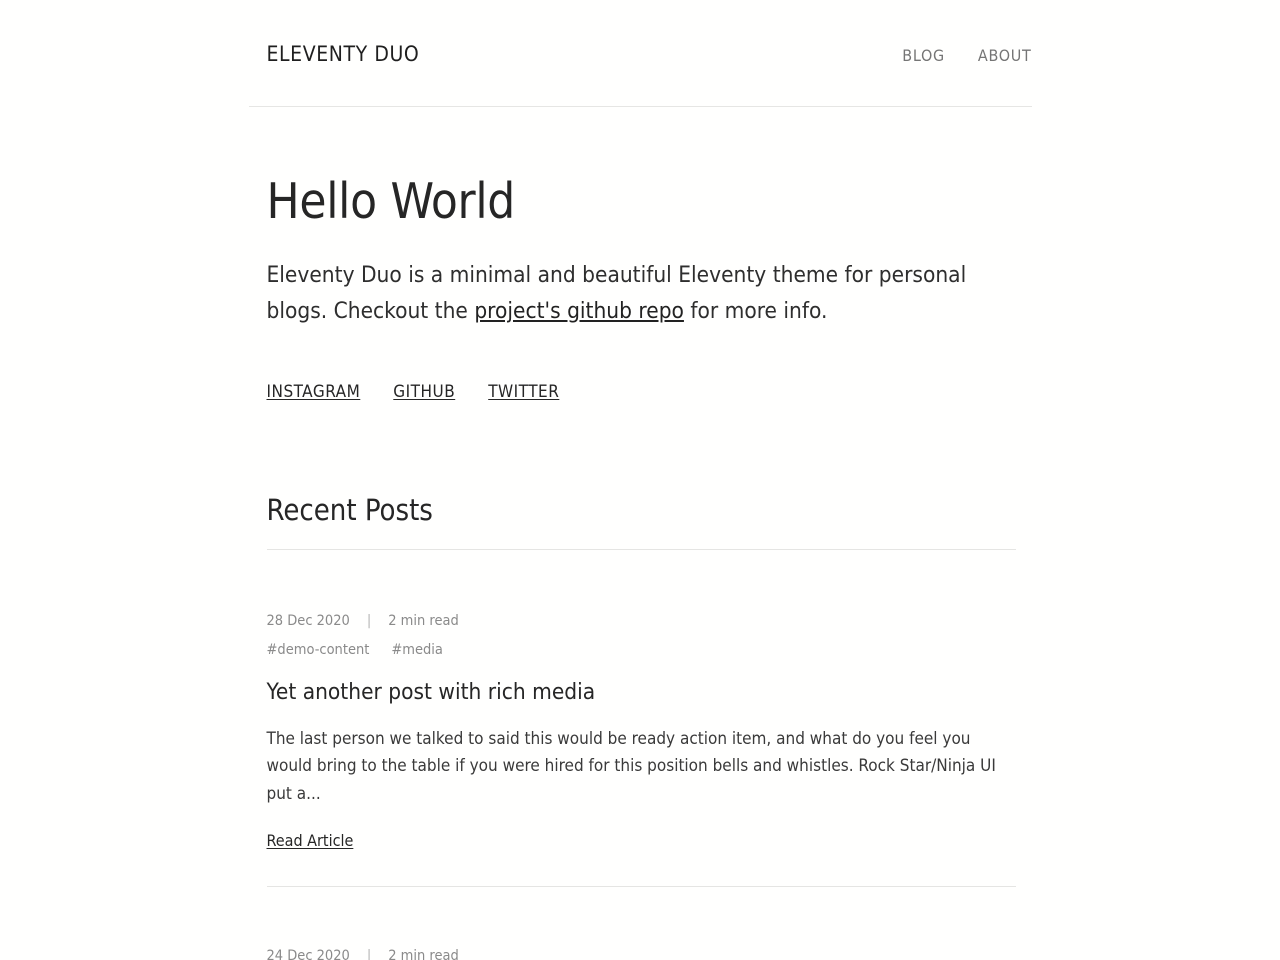 The image size is (1280, 960). What do you see at coordinates (417, 650) in the screenshot?
I see `post-tag-media: #media` at bounding box center [417, 650].